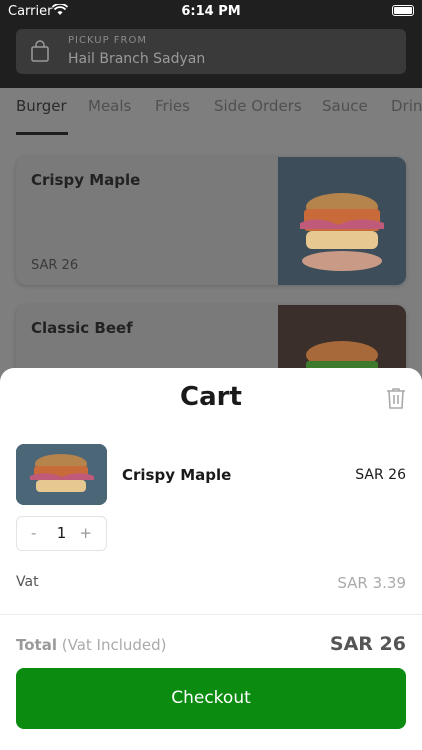  What do you see at coordinates (114, 645) in the screenshot?
I see `total-note: (Vat Included)` at bounding box center [114, 645].